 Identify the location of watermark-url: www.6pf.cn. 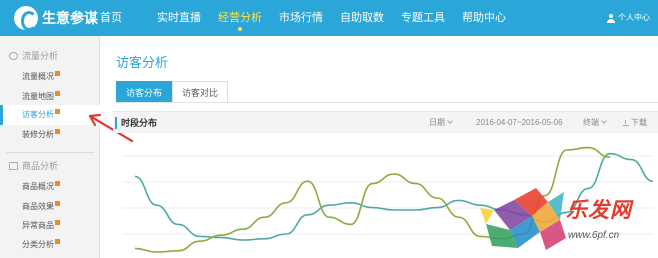
(594, 235).